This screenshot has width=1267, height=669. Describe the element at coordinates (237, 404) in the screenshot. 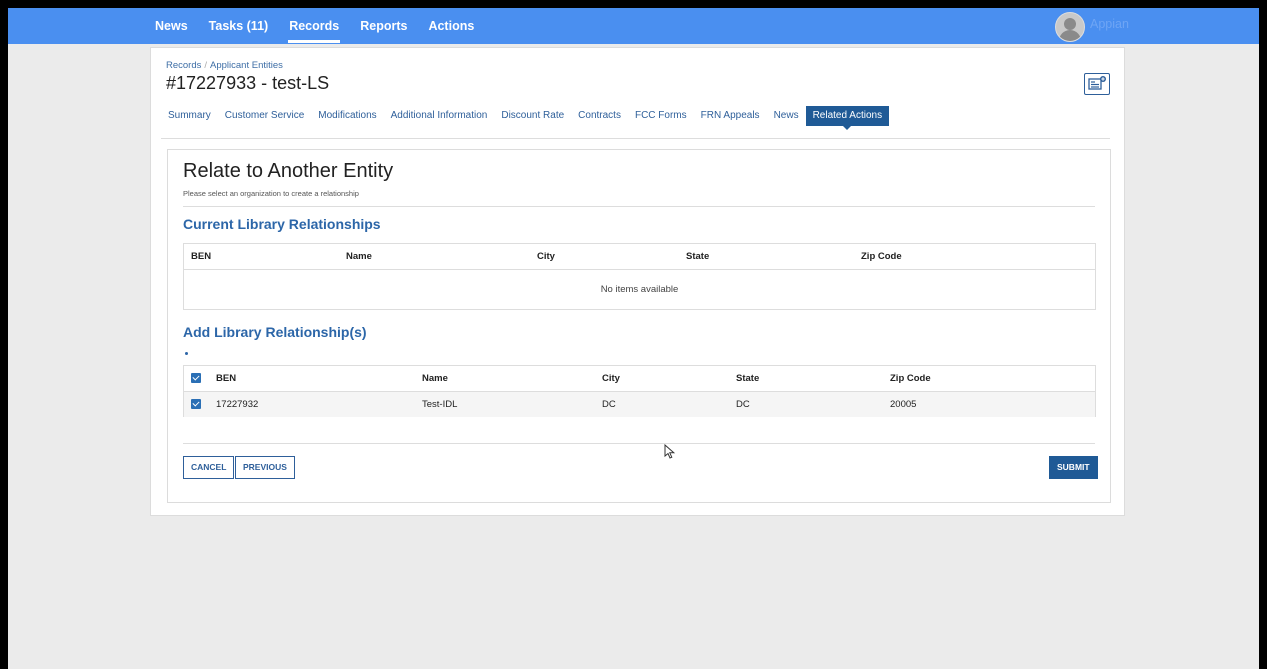

I see `cell-ben: 17227932` at that location.